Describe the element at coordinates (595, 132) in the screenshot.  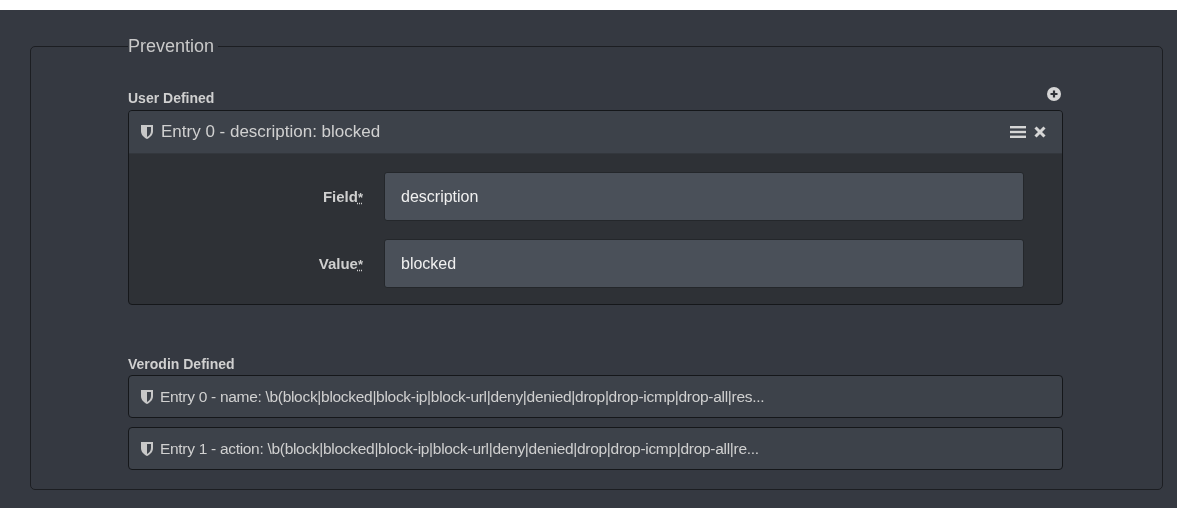
I see `entry-header: Entry 0 - description: blocked` at that location.